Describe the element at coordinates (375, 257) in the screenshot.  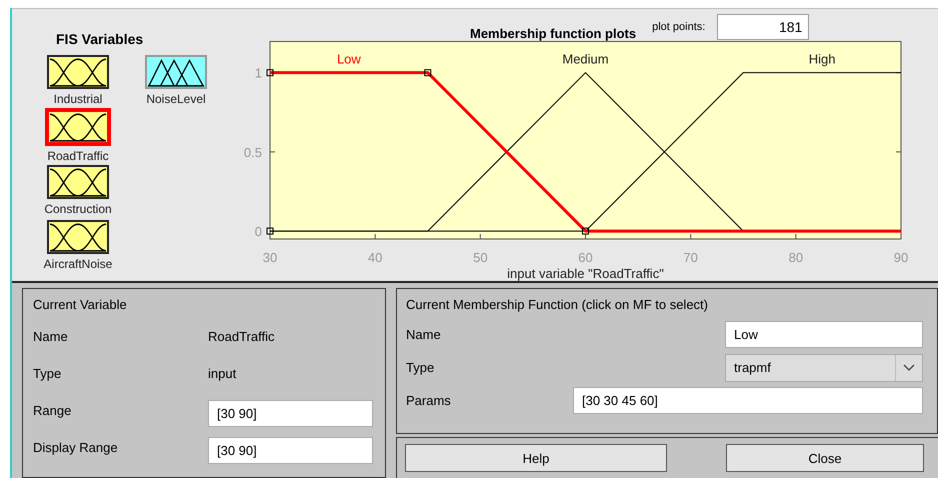
I see `x-tick-label: 40` at that location.